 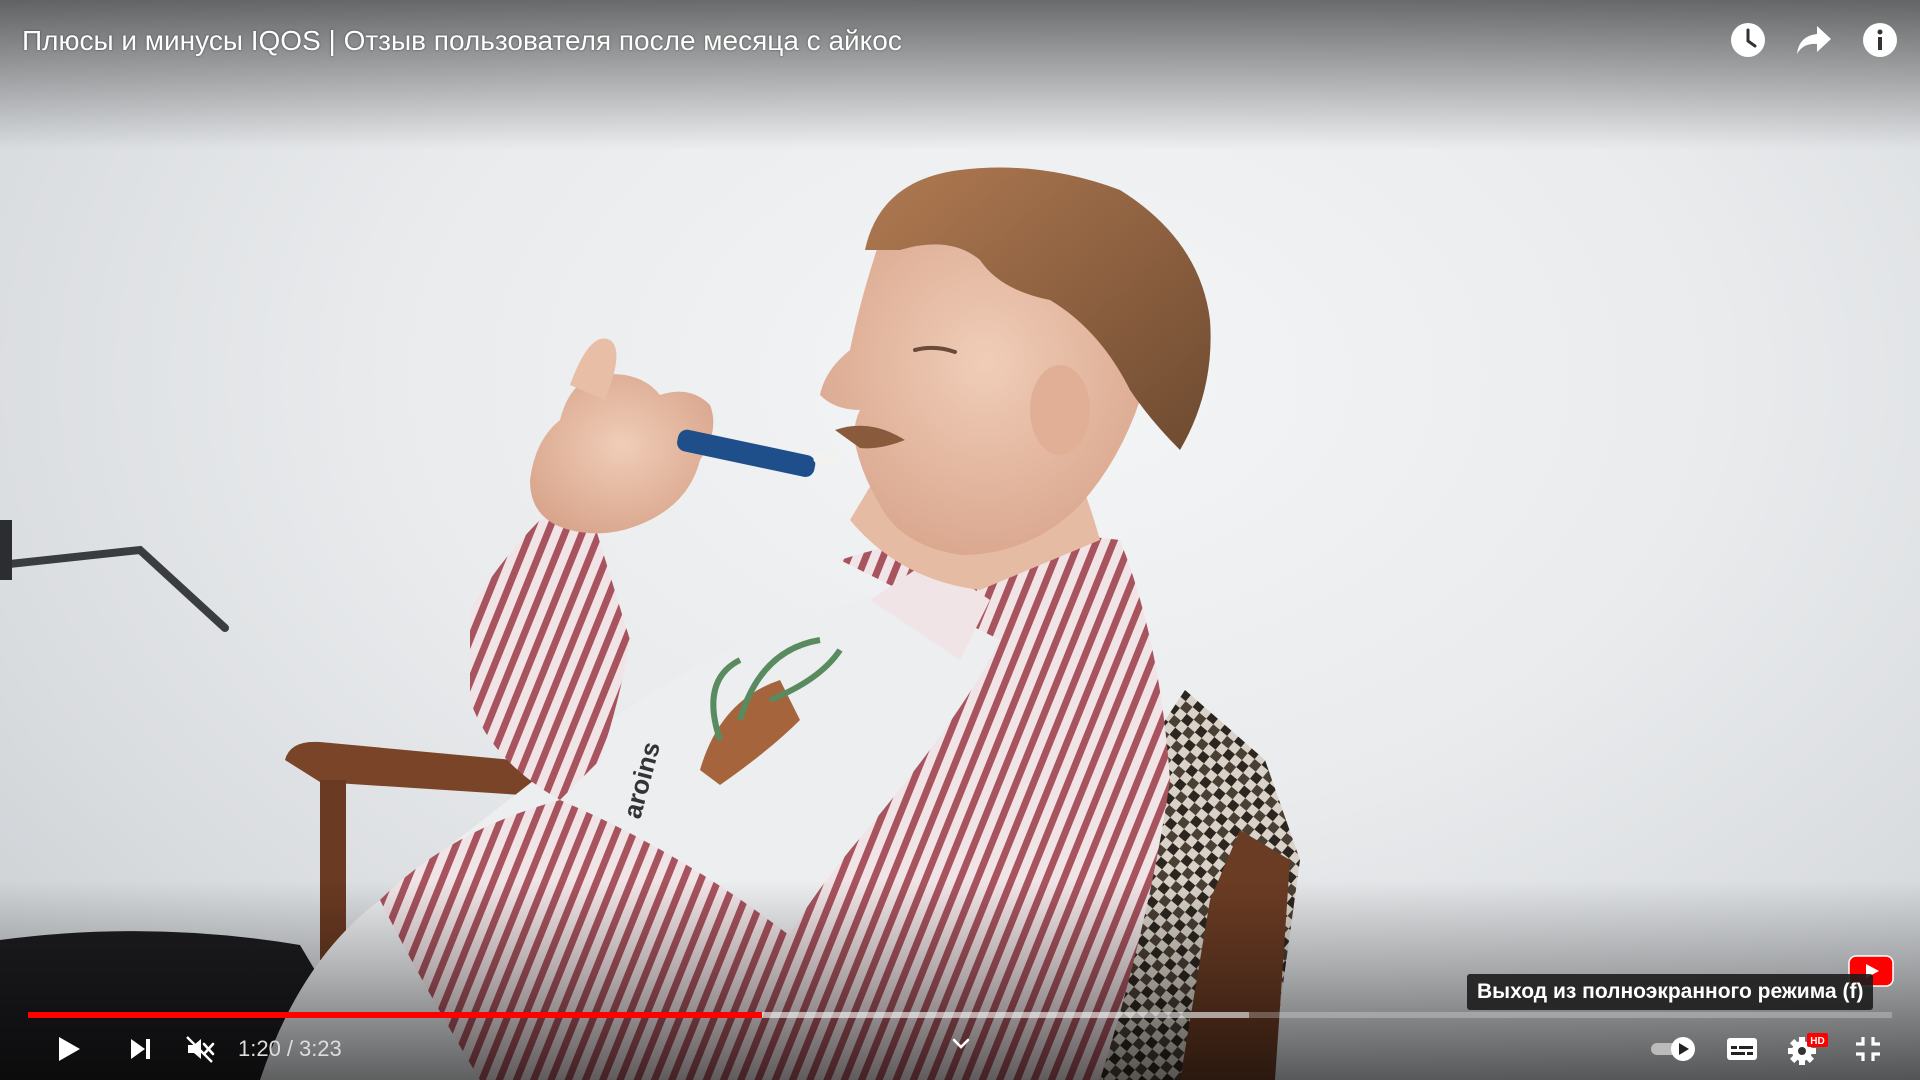 I want to click on control-bar: 1:20/3:23 HD, so click(x=960, y=1052).